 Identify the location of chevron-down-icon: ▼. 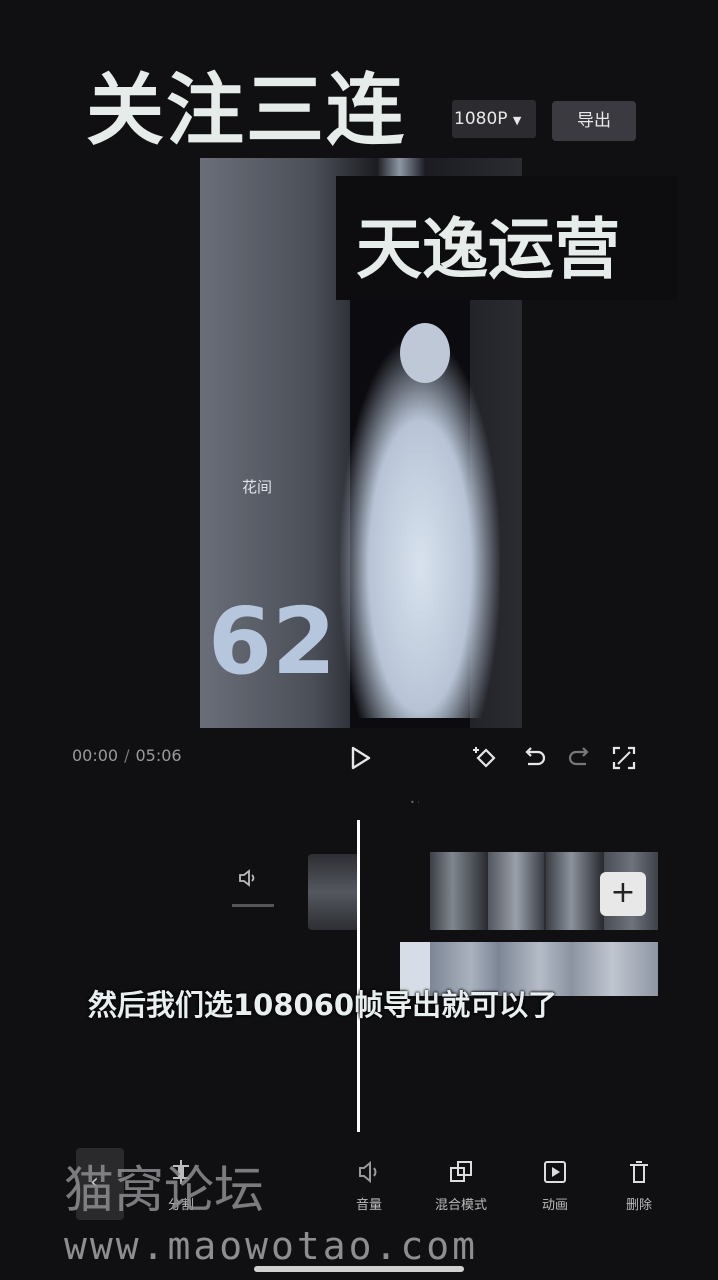
(517, 120).